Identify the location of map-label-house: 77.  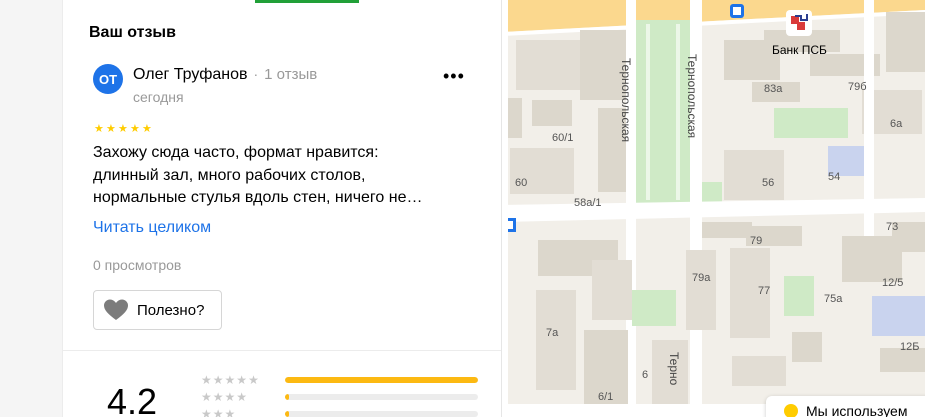
(764, 291).